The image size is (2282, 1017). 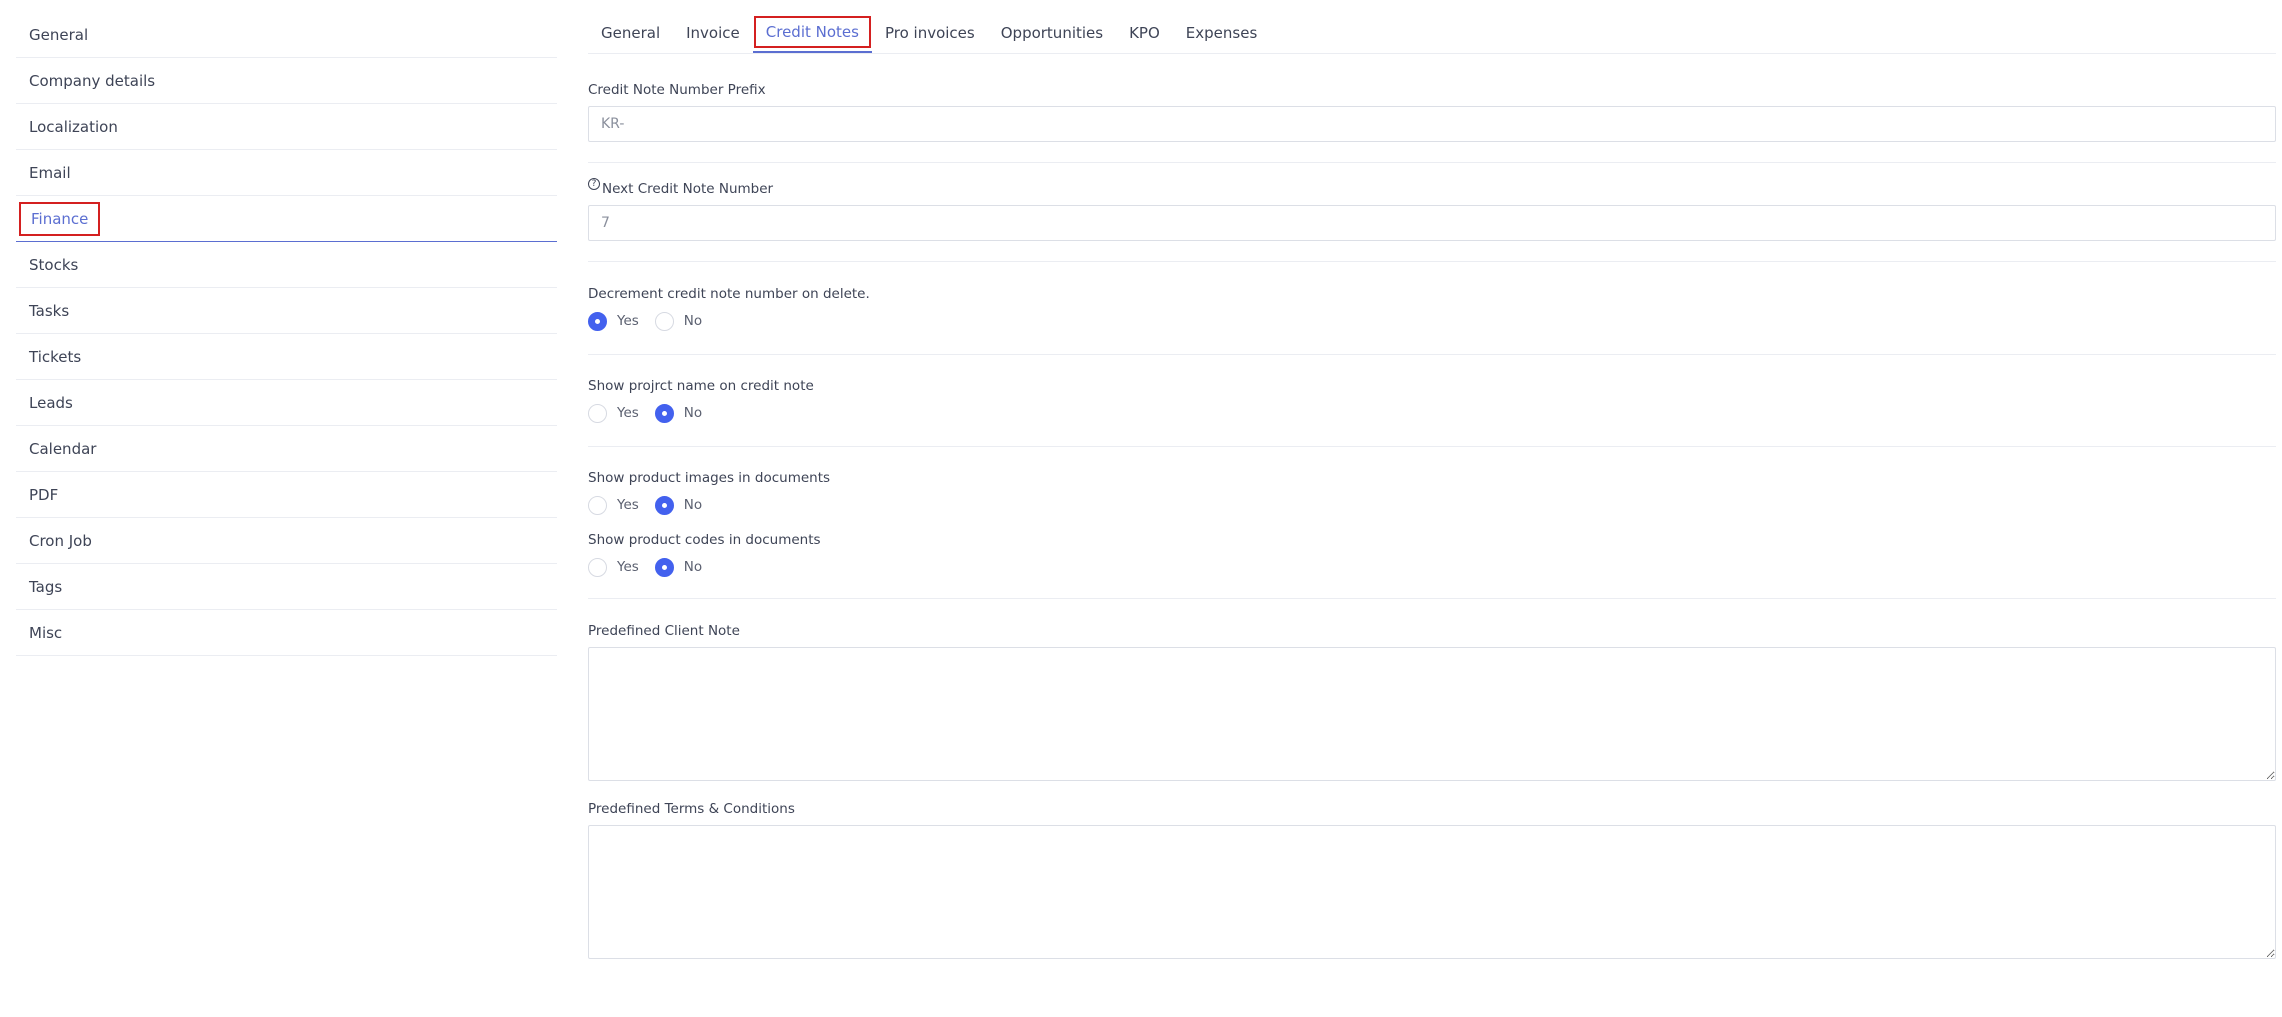 What do you see at coordinates (678, 413) in the screenshot?
I see `show-project-no-option: No` at bounding box center [678, 413].